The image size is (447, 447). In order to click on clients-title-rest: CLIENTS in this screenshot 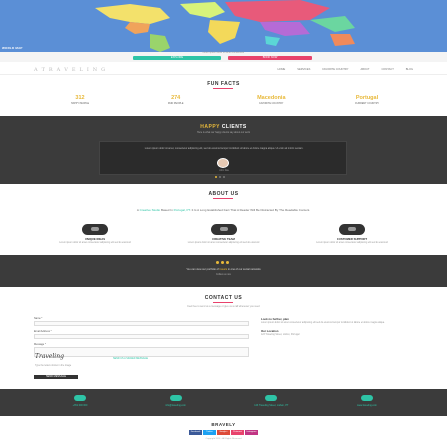, I will do `click(234, 127)`.